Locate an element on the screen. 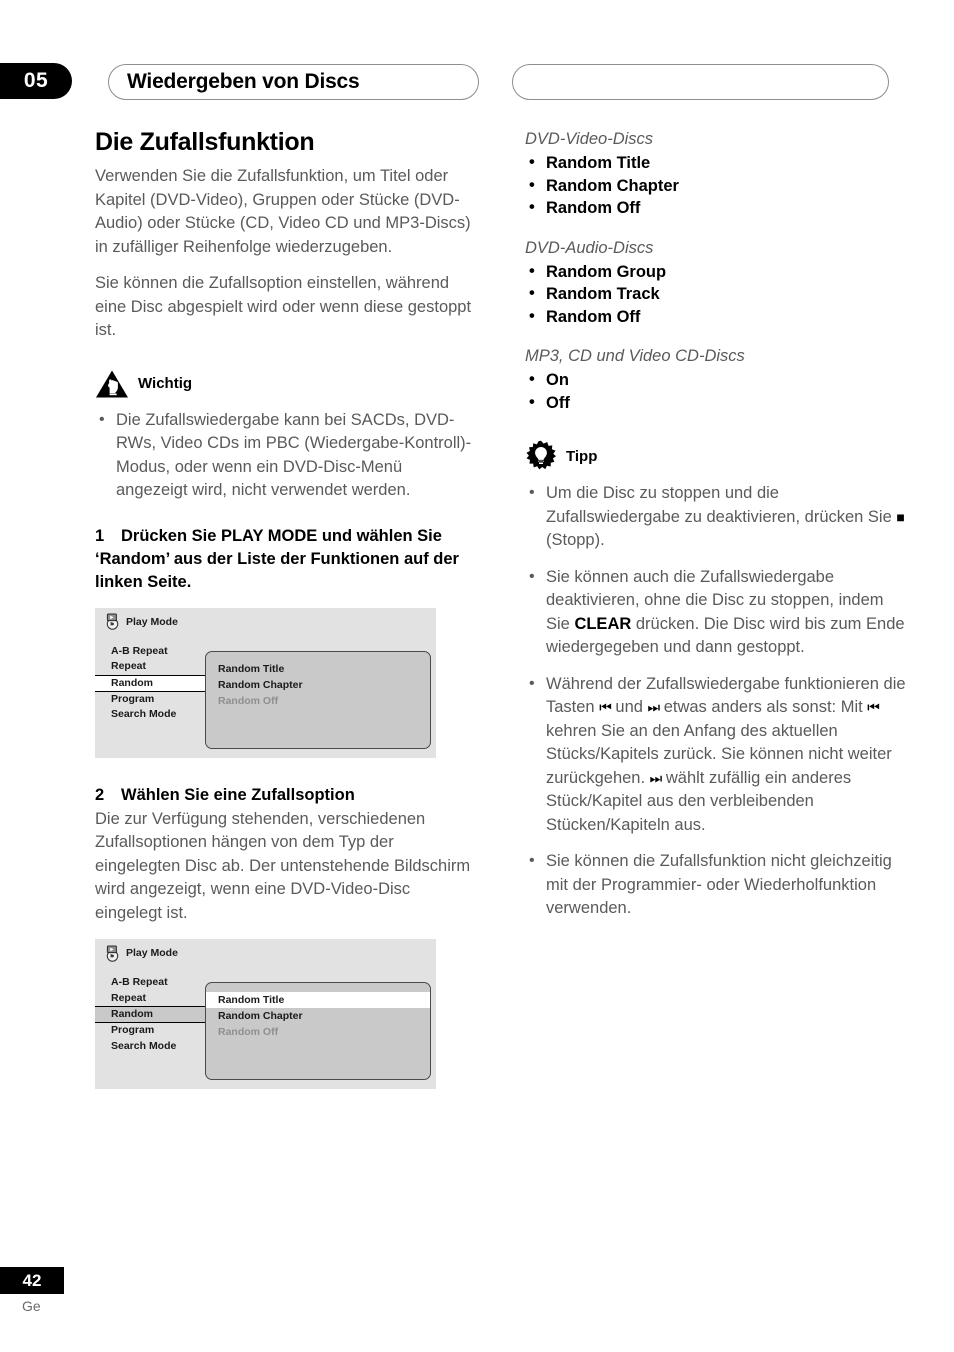 This screenshot has height=1352, width=954. step-1-number: 1 is located at coordinates (100, 535).